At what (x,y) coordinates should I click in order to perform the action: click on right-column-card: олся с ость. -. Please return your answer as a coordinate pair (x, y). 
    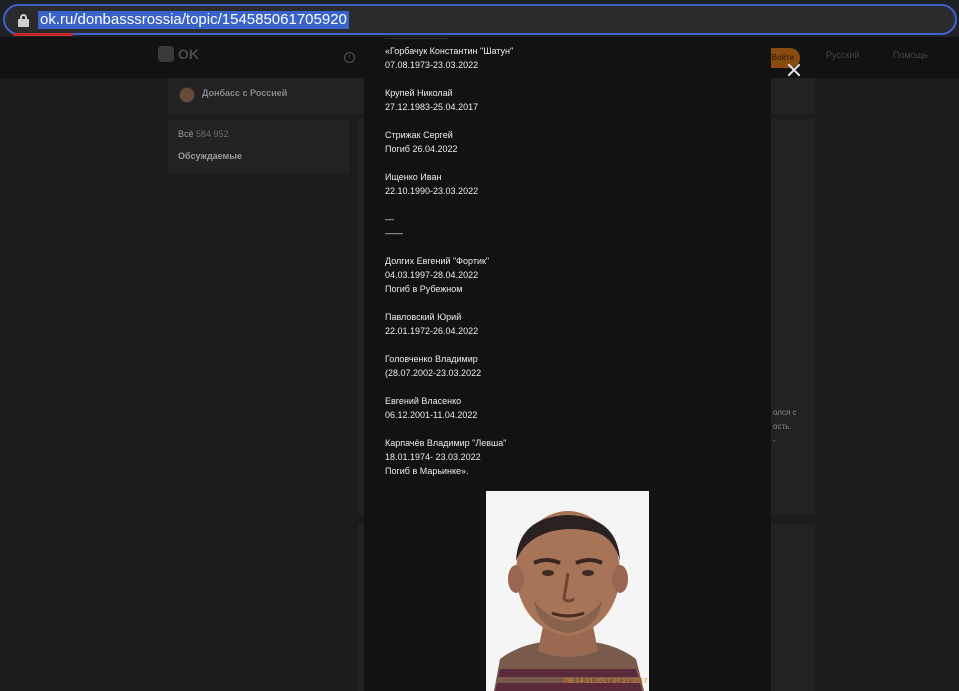
    Looking at the image, I should click on (793, 316).